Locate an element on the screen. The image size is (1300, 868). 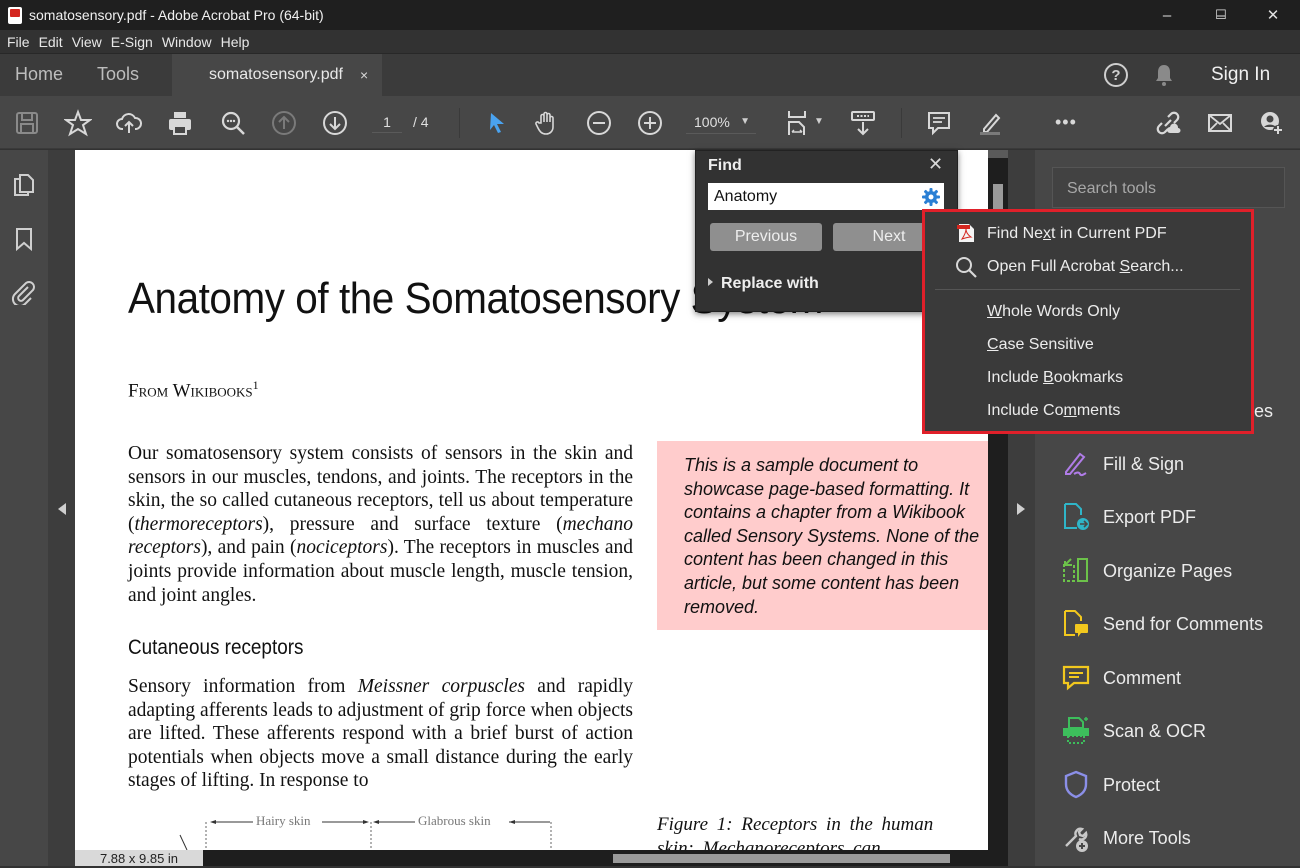
zoom-in-icon is located at coordinates (650, 123).